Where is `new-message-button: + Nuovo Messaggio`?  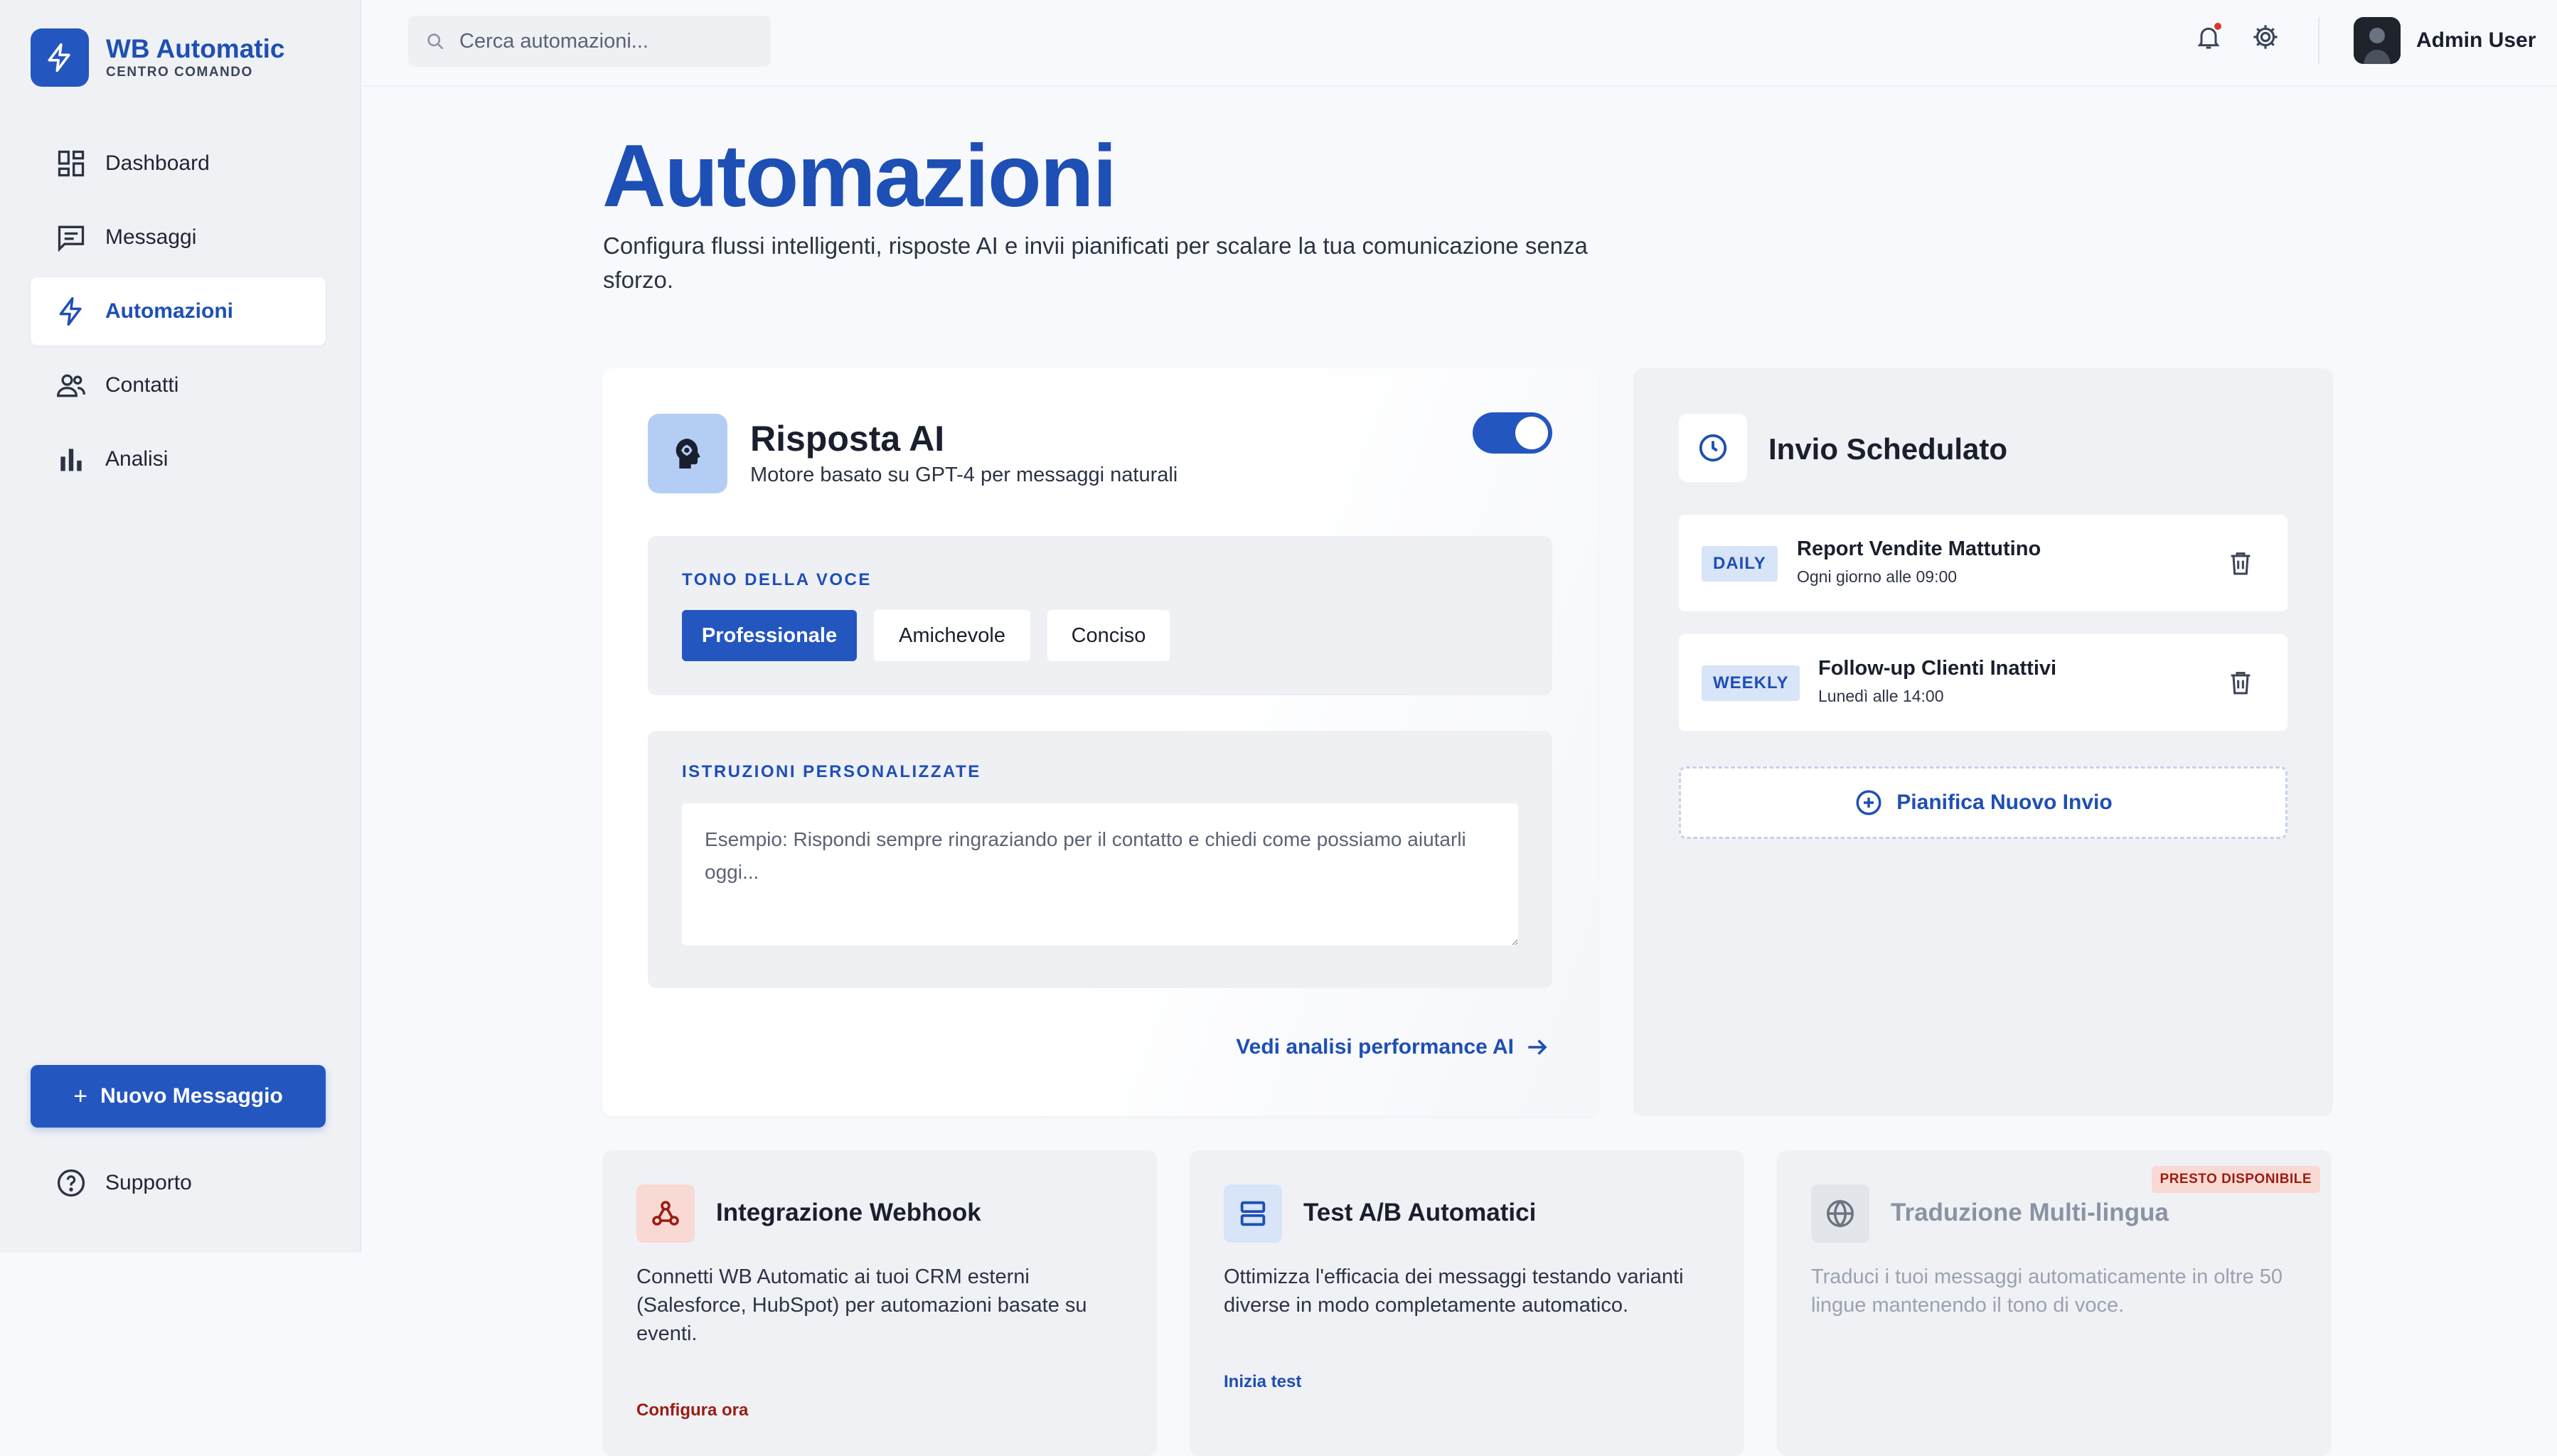
new-message-button: + Nuovo Messaggio is located at coordinates (178, 1097).